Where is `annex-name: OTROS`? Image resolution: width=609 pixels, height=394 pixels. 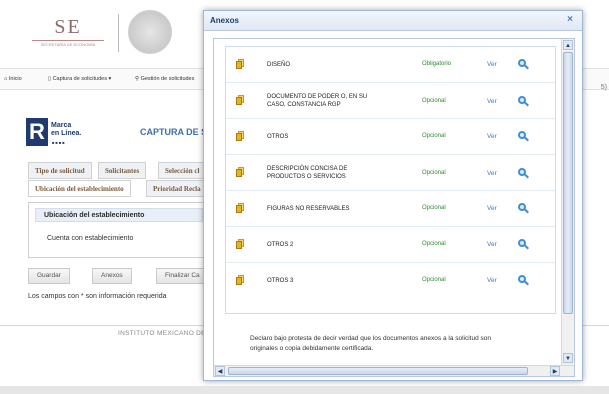
annex-name: OTROS is located at coordinates (278, 137).